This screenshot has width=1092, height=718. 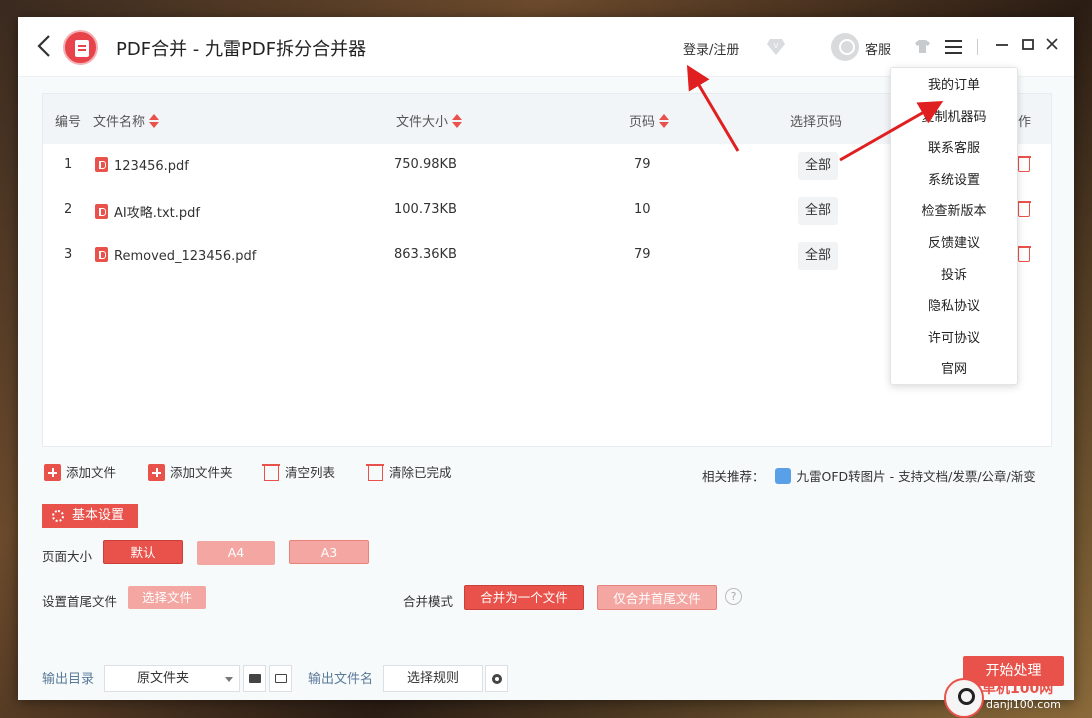 I want to click on arrow-to-menu, so click(x=891, y=131).